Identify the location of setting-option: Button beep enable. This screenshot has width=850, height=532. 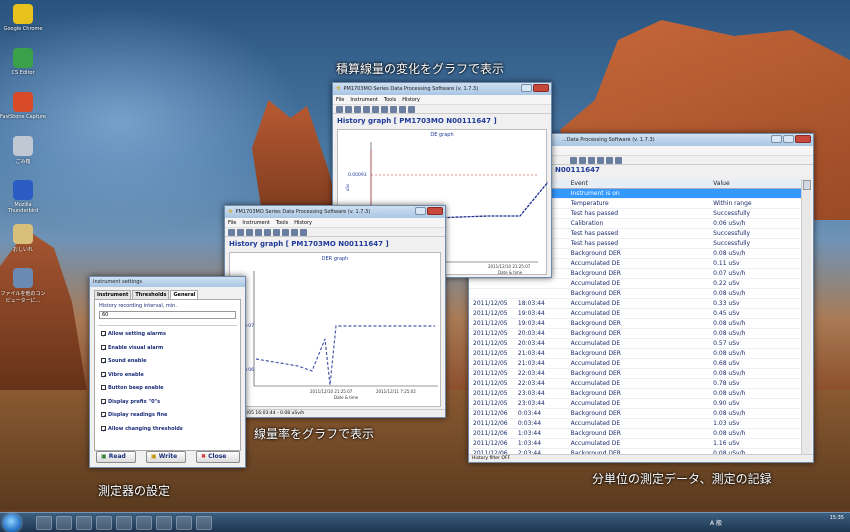
(167, 389).